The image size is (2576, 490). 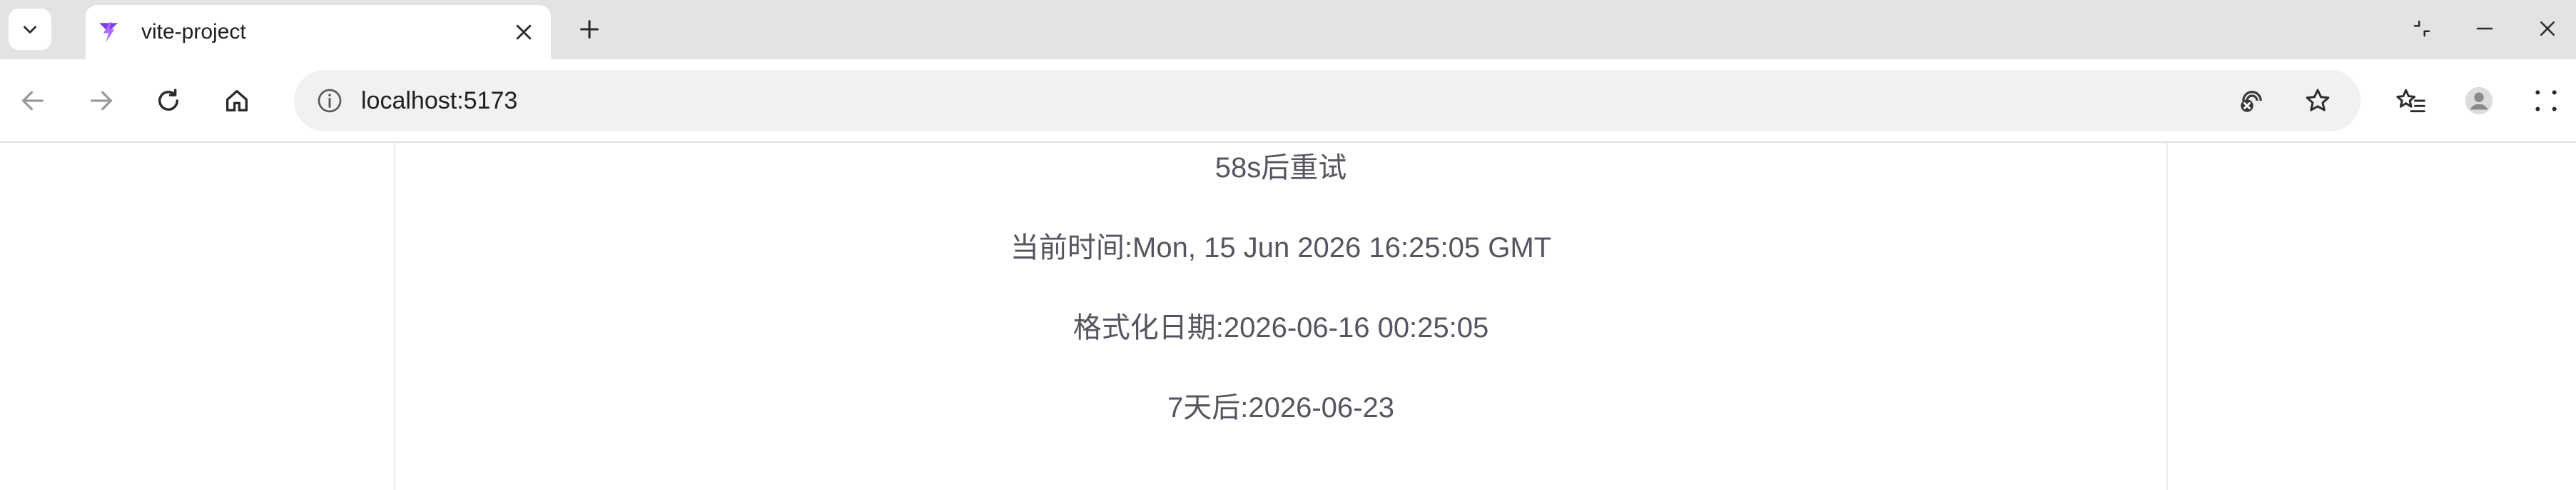 I want to click on seven-days-later-row: 7天后:2026-06-23, so click(x=1280, y=405).